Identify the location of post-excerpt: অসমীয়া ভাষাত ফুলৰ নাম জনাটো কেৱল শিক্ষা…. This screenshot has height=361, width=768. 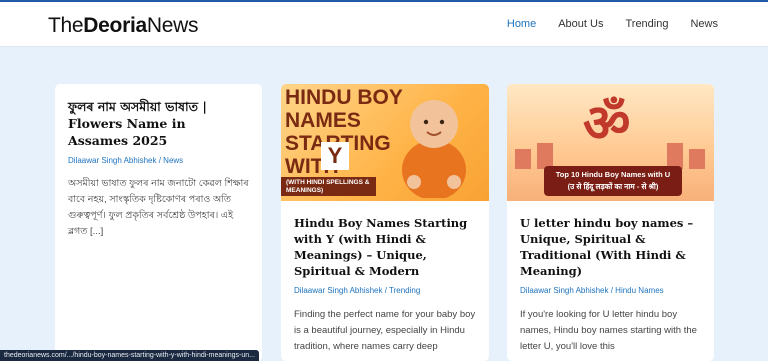
(158, 207).